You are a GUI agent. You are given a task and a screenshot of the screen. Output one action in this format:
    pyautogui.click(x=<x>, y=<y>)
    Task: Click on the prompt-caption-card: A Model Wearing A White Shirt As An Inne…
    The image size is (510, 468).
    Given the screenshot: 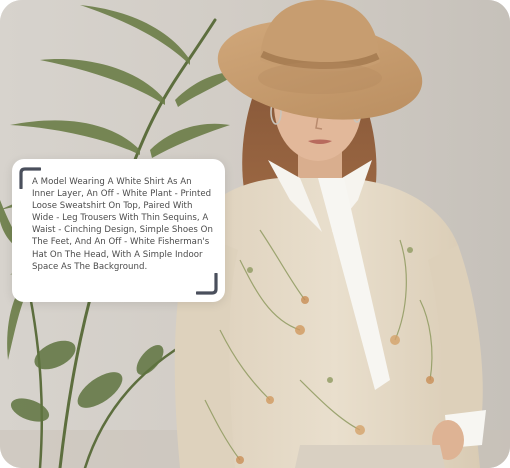 What is the action you would take?
    pyautogui.click(x=118, y=230)
    